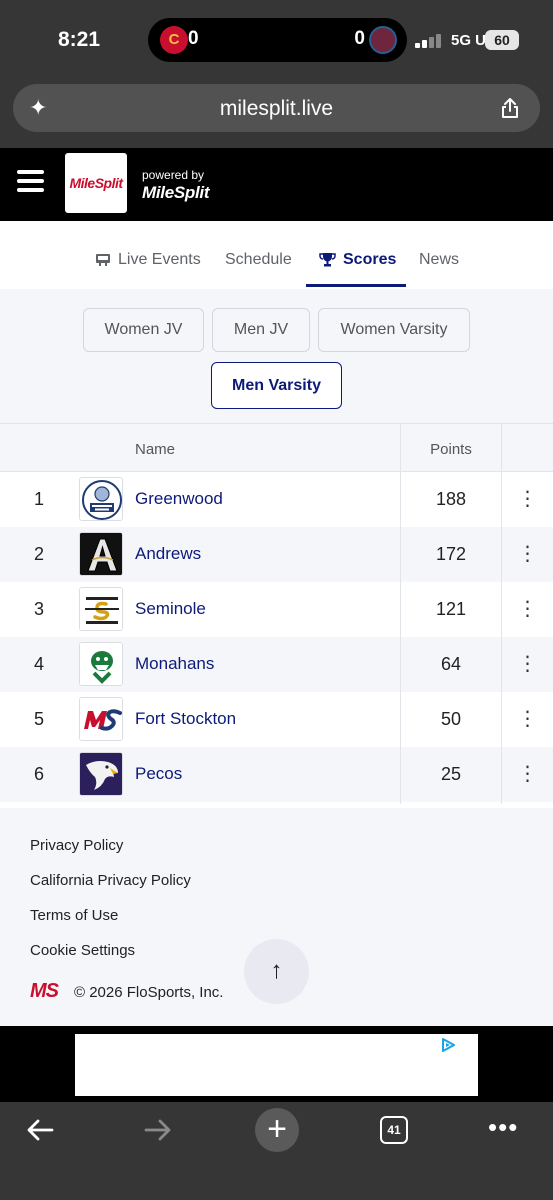 This screenshot has width=553, height=1200. I want to click on table-row: 3 Seminole 121 ⋮, so click(276, 609).